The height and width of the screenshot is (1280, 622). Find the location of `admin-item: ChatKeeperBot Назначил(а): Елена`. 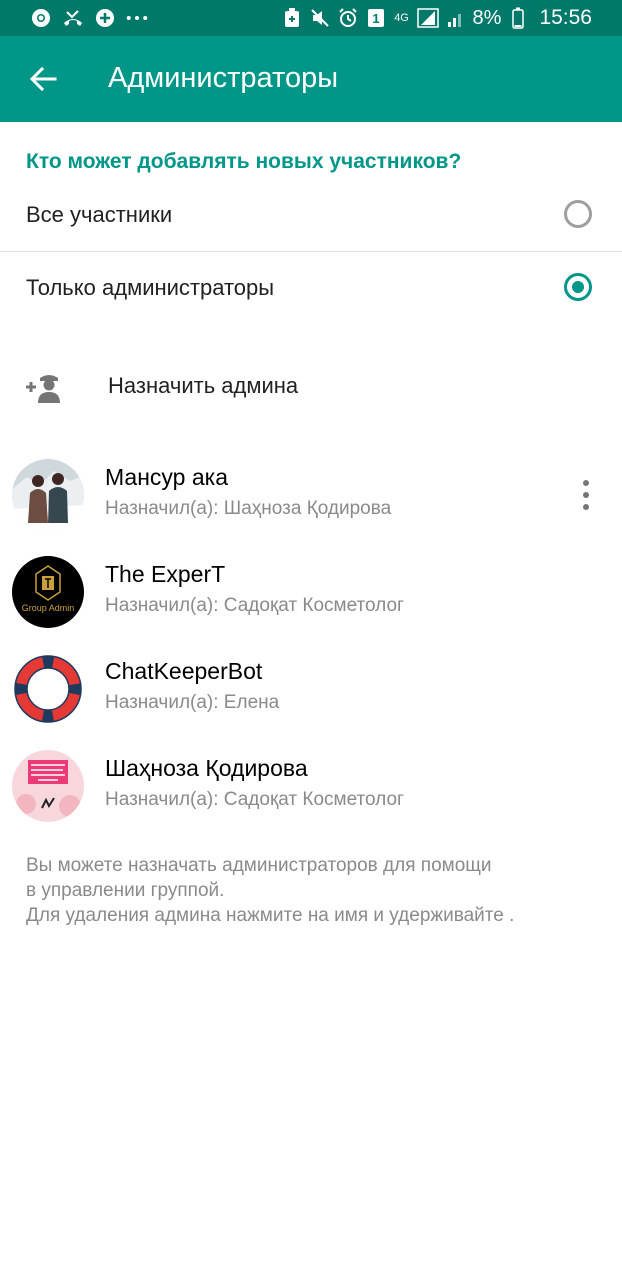

admin-item: ChatKeeperBot Назначил(а): Елена is located at coordinates (311, 694).